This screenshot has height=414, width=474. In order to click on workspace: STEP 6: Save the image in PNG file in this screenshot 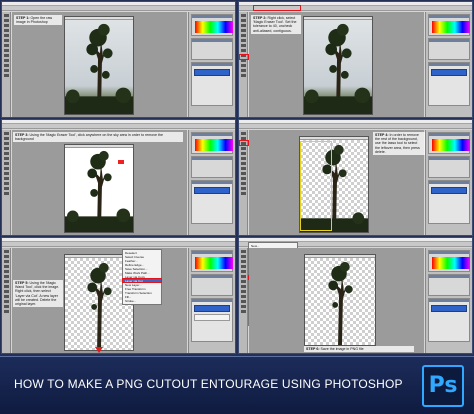, I will do `click(336, 300)`.